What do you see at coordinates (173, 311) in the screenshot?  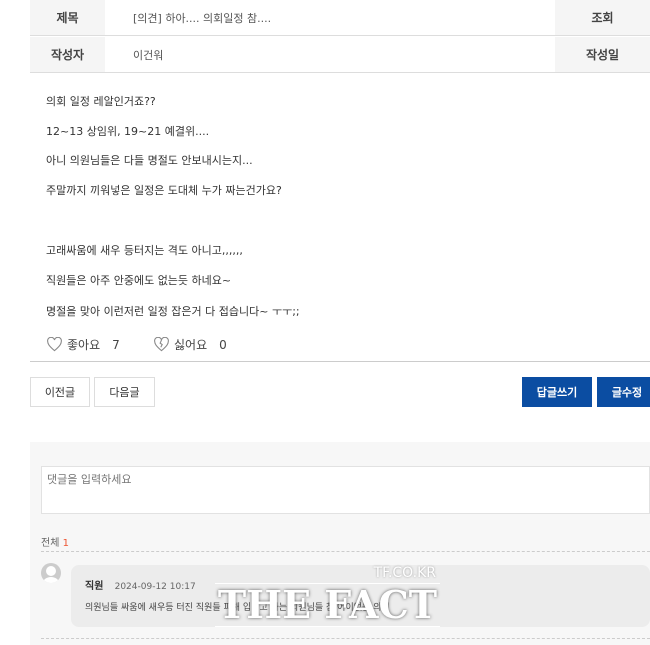 I see `body-line: 명절을 맞아 이런저런 일정 잡은거 다 접습니다~ ㅜㅜ;;` at bounding box center [173, 311].